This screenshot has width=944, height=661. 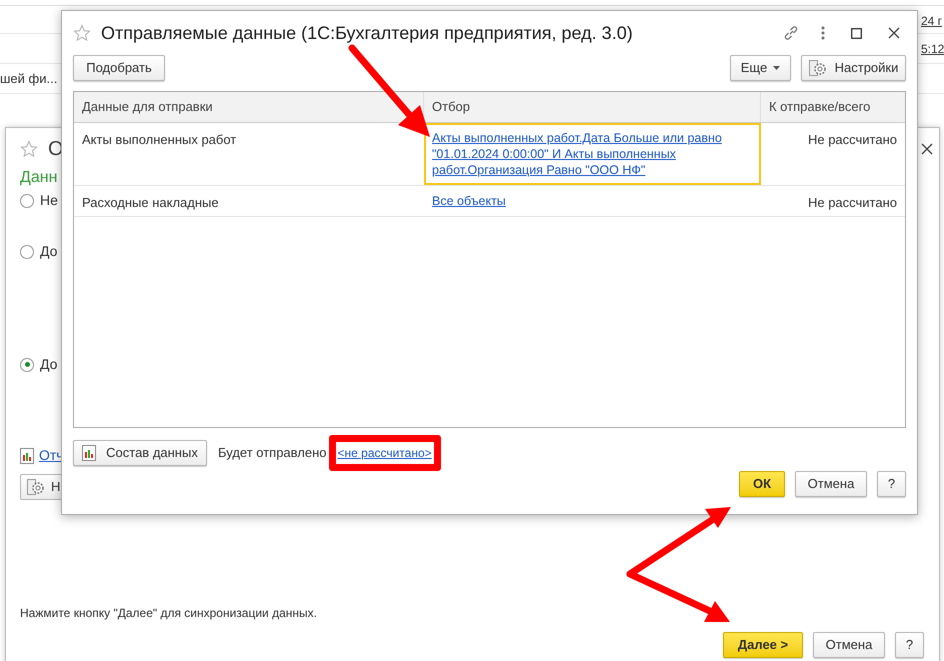 What do you see at coordinates (119, 68) in the screenshot?
I see `pick-button: Подобрать` at bounding box center [119, 68].